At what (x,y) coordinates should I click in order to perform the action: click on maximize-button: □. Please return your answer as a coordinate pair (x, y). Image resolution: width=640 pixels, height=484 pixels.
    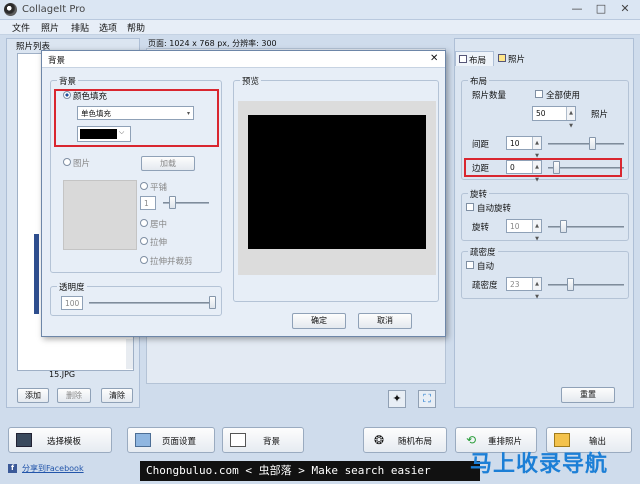
    Looking at the image, I should click on (601, 9).